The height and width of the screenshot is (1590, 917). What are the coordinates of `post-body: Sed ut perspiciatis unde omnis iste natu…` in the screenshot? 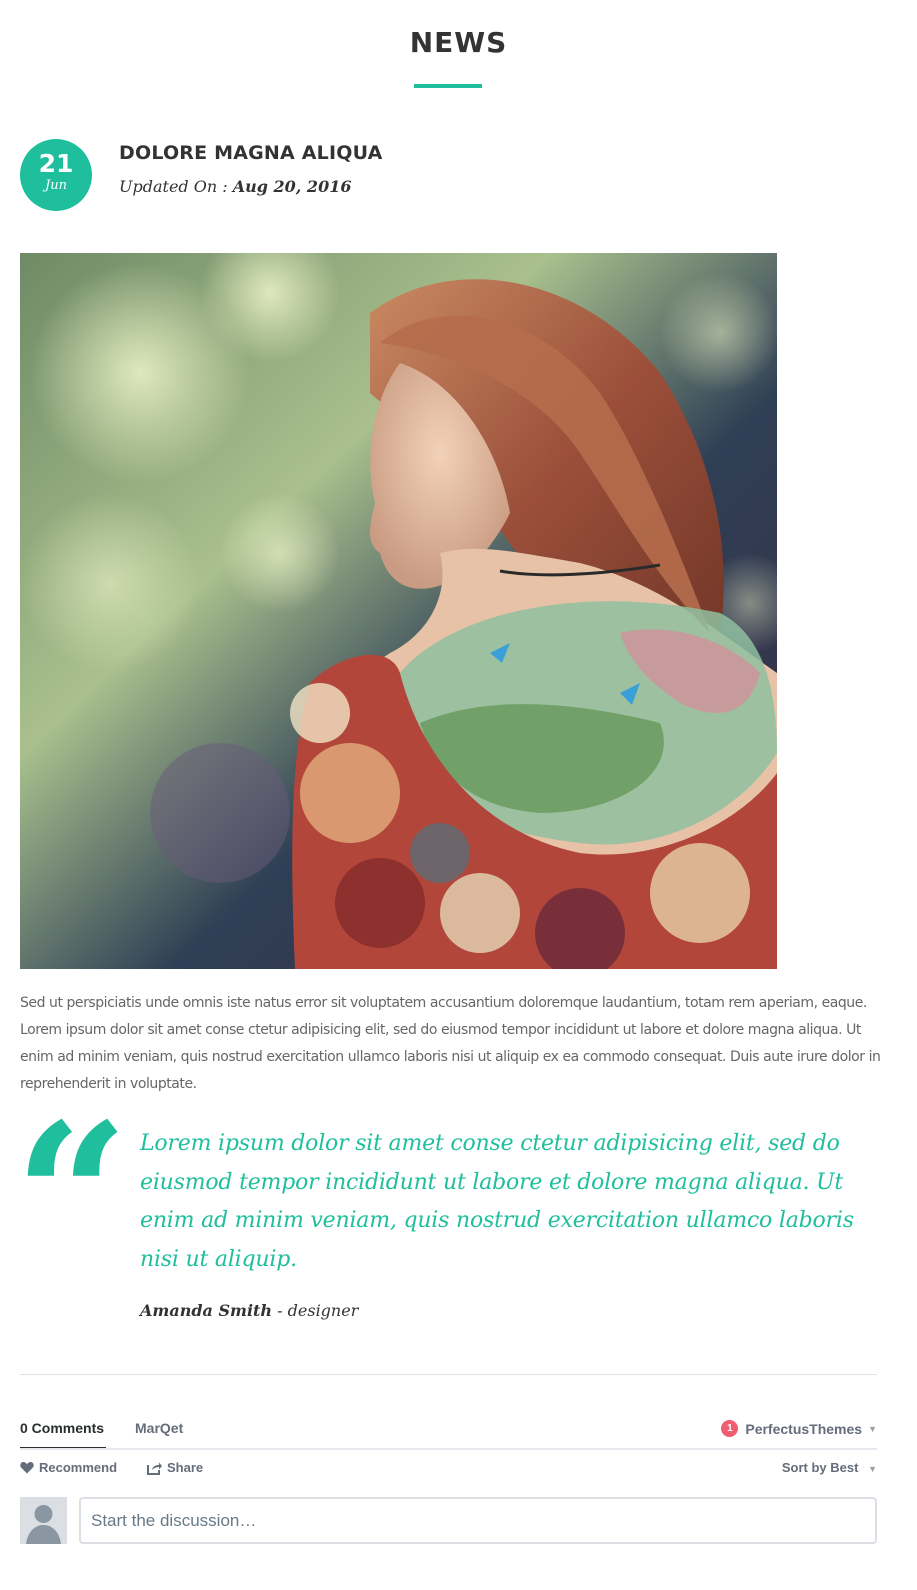 It's located at (450, 1043).